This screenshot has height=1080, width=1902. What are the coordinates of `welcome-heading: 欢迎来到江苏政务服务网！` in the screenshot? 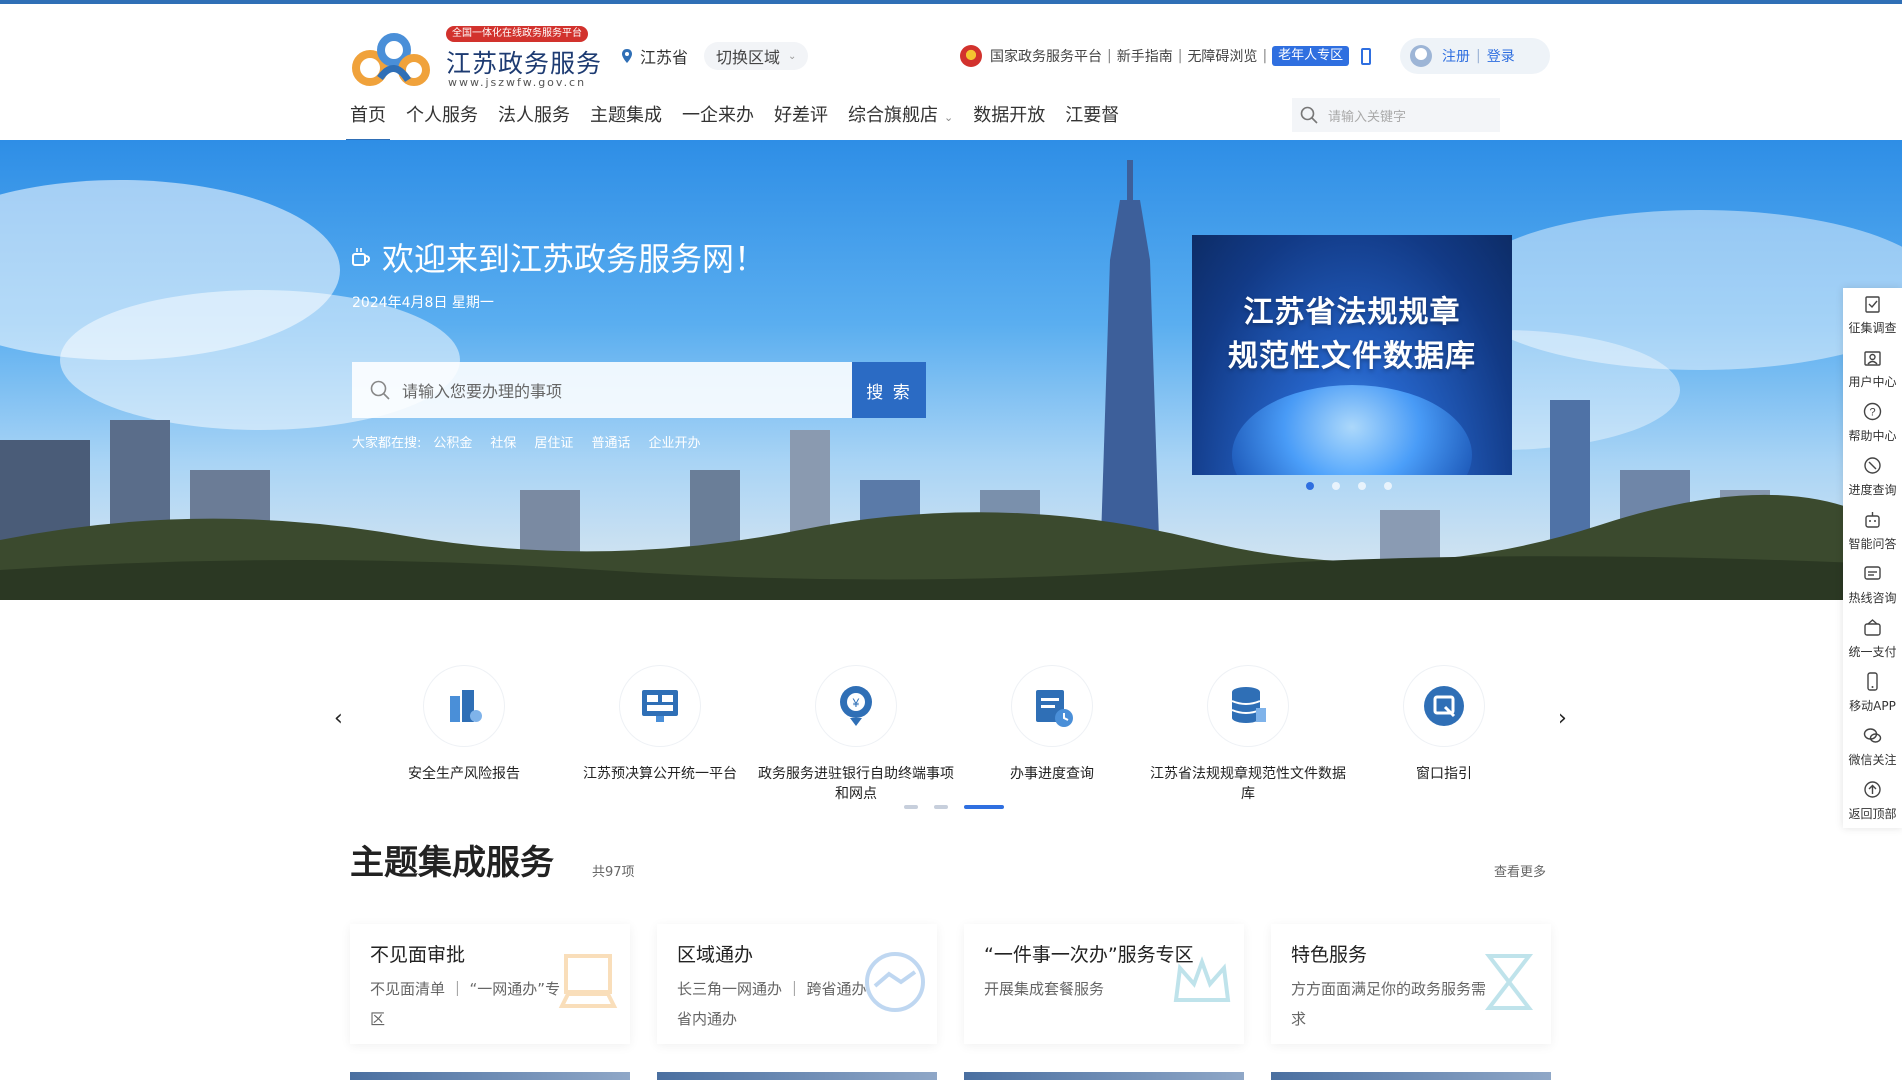 It's located at (558, 257).